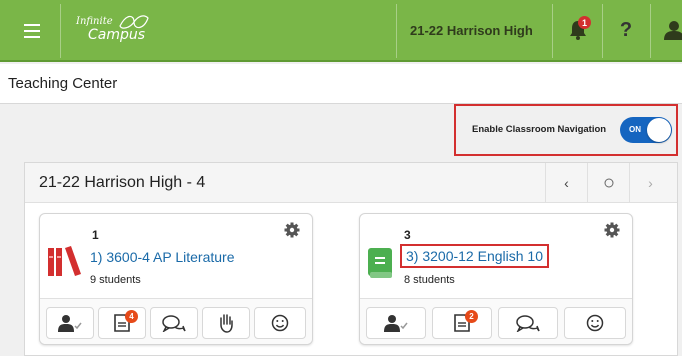 The height and width of the screenshot is (356, 682). What do you see at coordinates (496, 321) in the screenshot?
I see `card-toolbar: 2` at bounding box center [496, 321].